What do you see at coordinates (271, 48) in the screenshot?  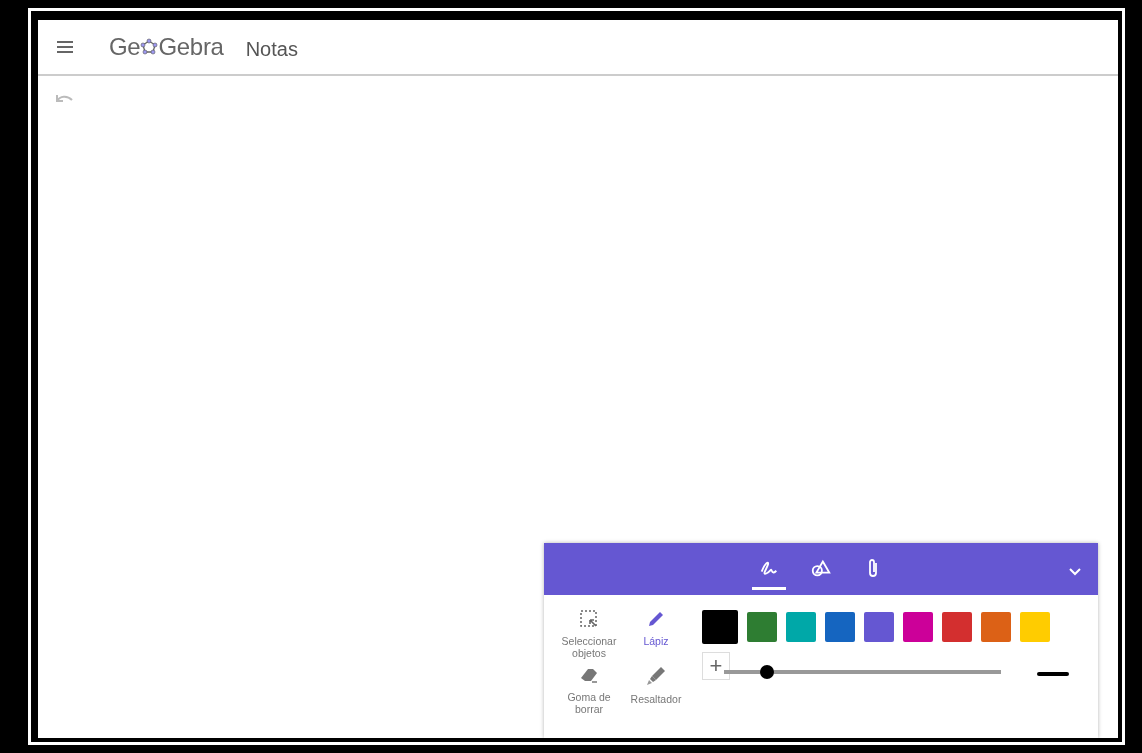 I see `app-title: Notas` at bounding box center [271, 48].